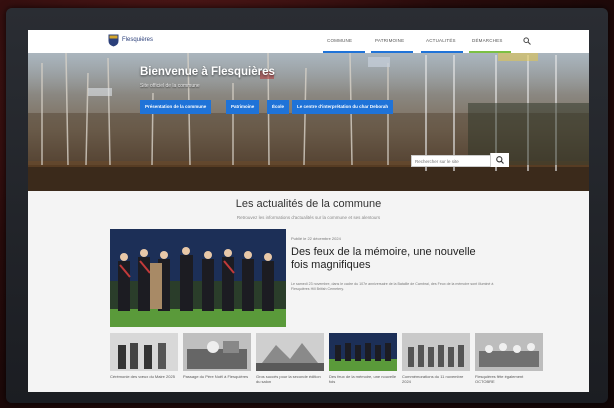  What do you see at coordinates (487, 40) in the screenshot?
I see `nav-item-demarches: DÉMARCHES` at bounding box center [487, 40].